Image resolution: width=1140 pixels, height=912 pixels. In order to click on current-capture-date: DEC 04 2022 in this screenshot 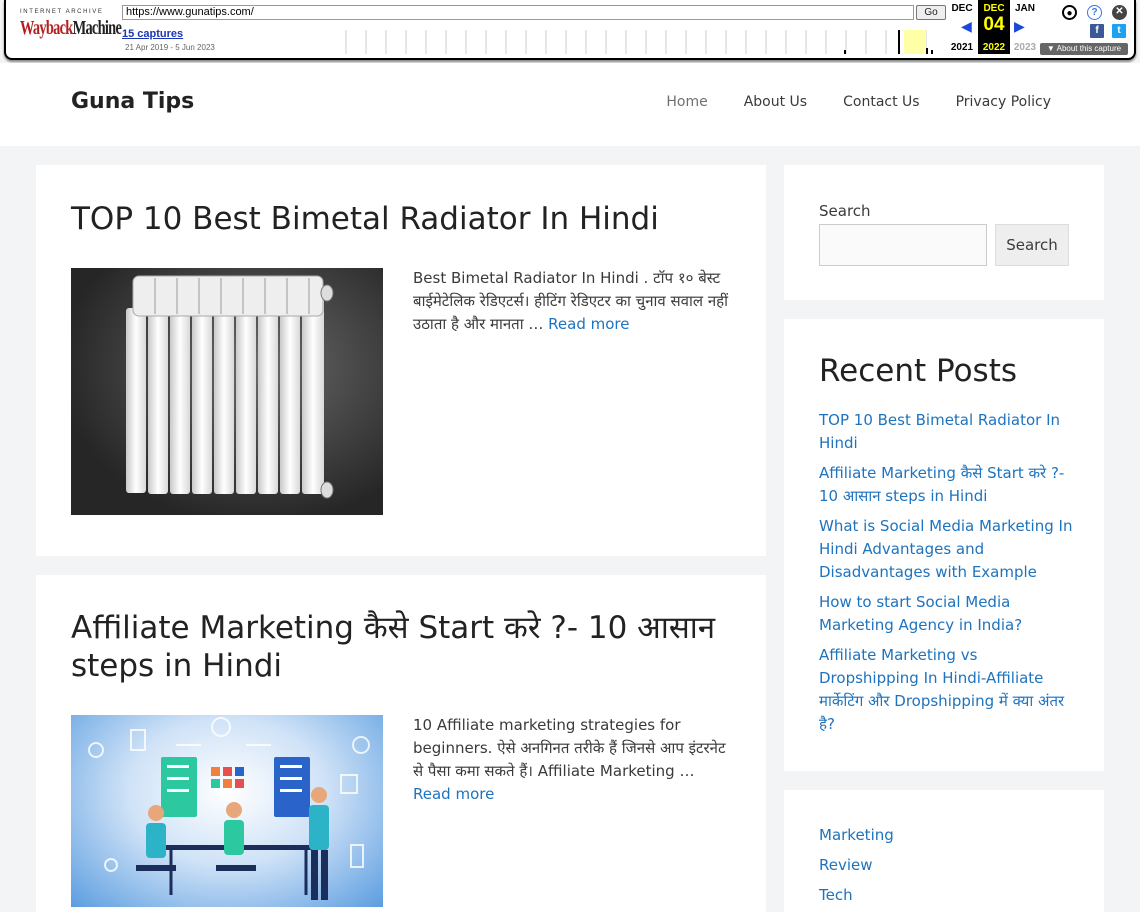, I will do `click(994, 27)`.